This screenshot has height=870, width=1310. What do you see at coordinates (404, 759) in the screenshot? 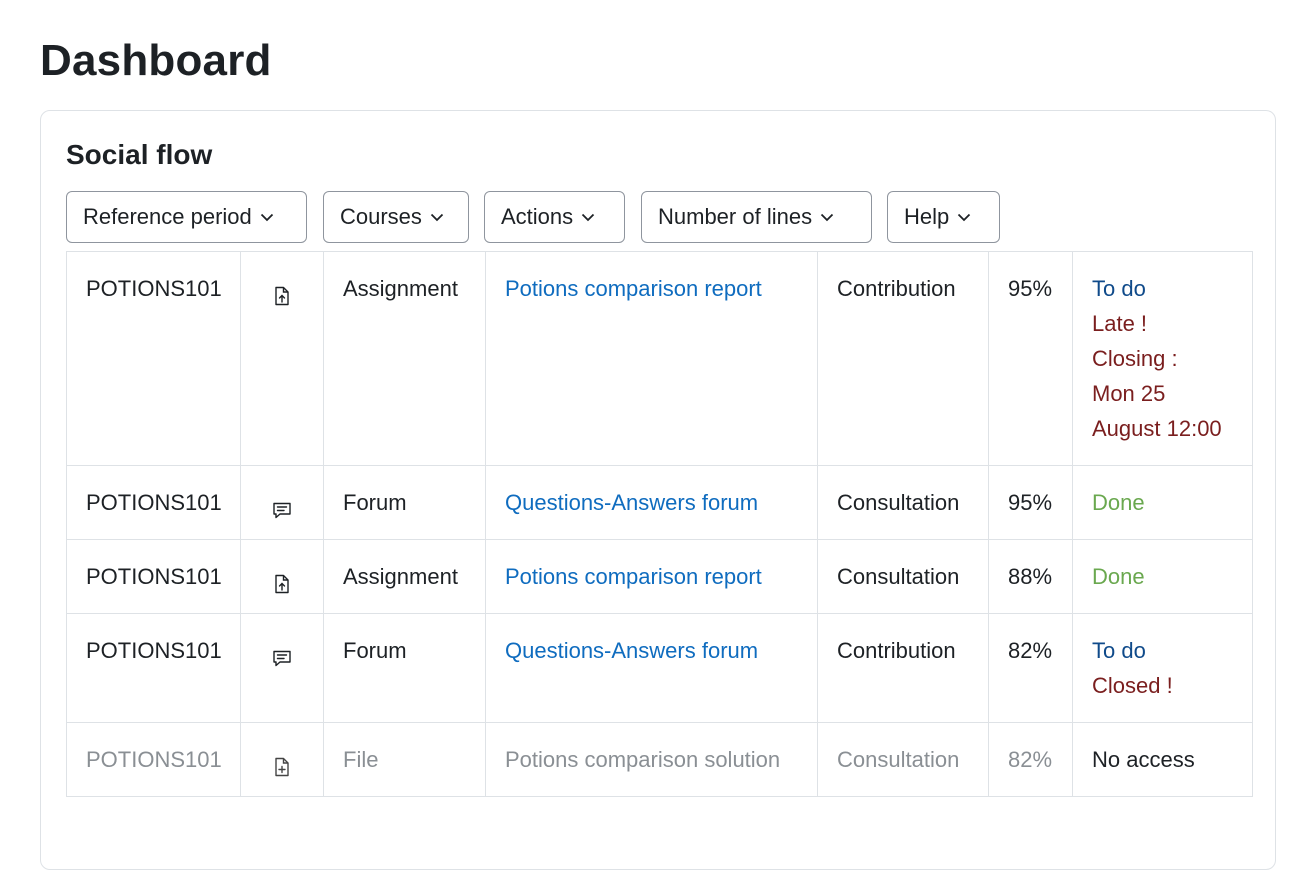
I see `module-type-cell: File` at bounding box center [404, 759].